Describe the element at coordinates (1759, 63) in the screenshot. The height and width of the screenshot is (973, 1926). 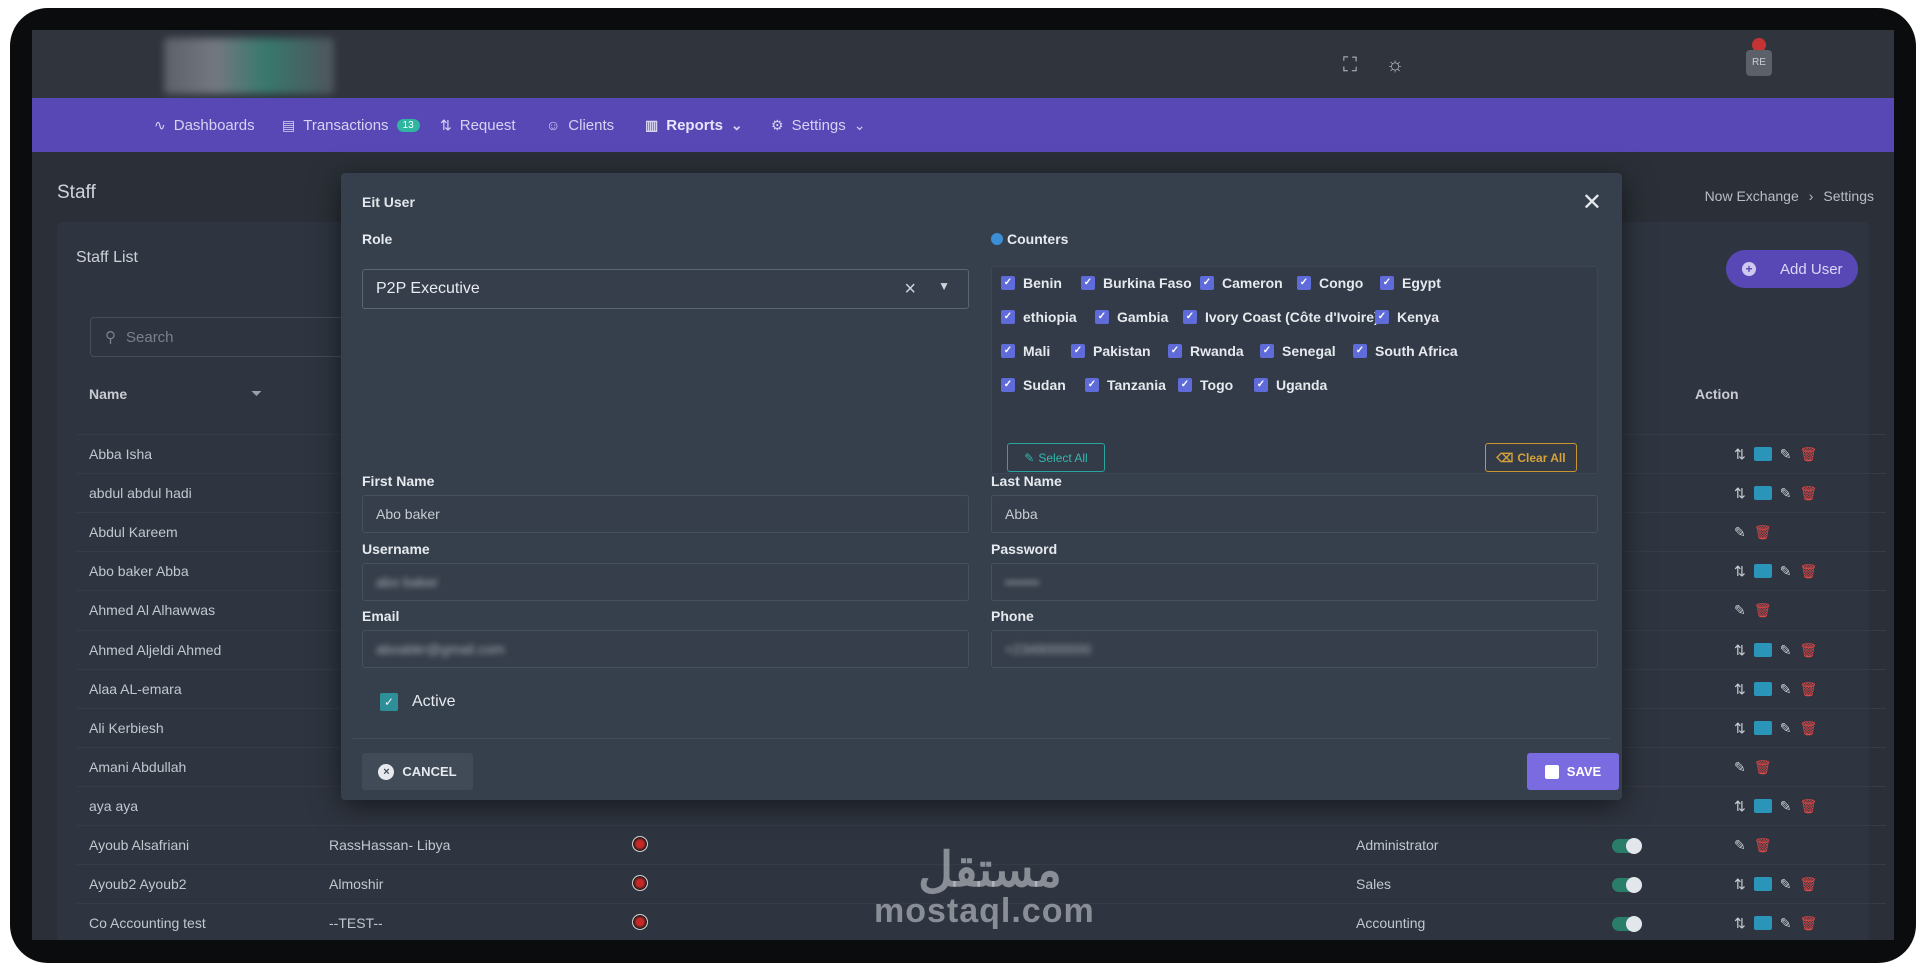
I see `avatar: RE` at that location.